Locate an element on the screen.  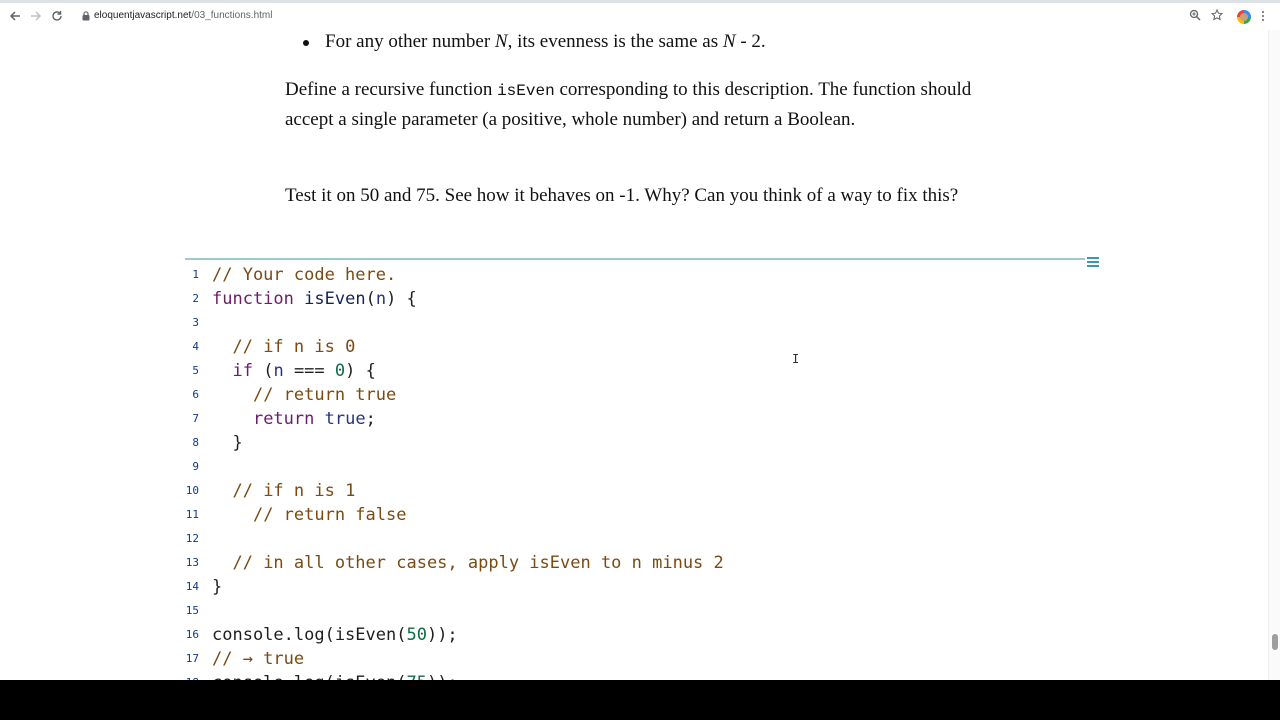
line-number: 10 is located at coordinates (192, 490).